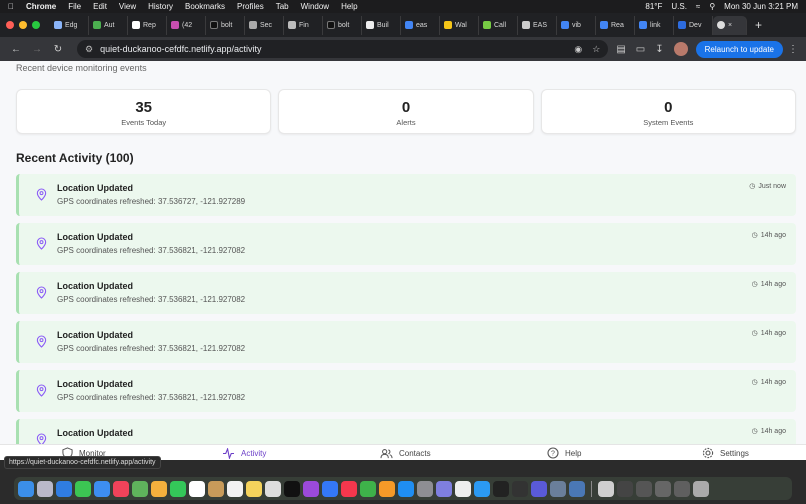 This screenshot has width=806, height=504. Describe the element at coordinates (405, 453) in the screenshot. I see `nav-contacts: Contacts` at that location.